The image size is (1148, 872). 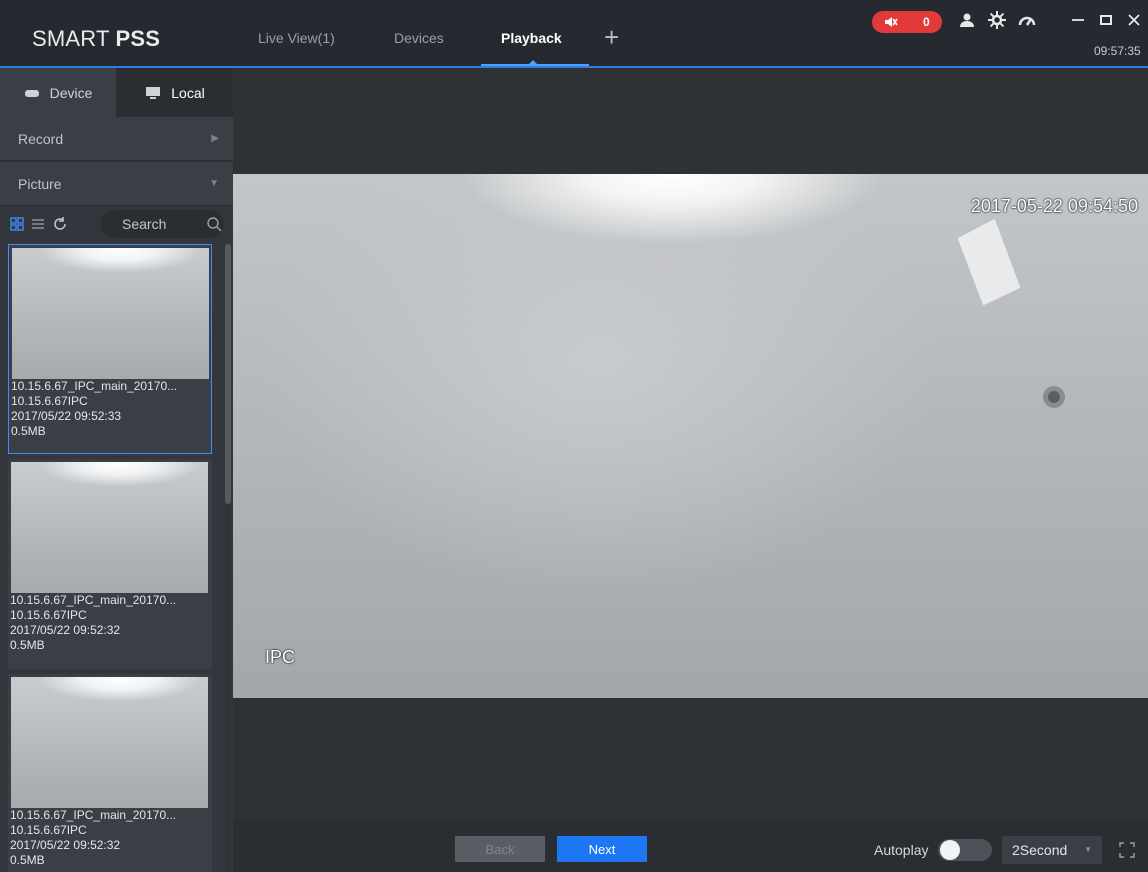 What do you see at coordinates (116, 184) in the screenshot?
I see `section-picture: Picture ▼` at bounding box center [116, 184].